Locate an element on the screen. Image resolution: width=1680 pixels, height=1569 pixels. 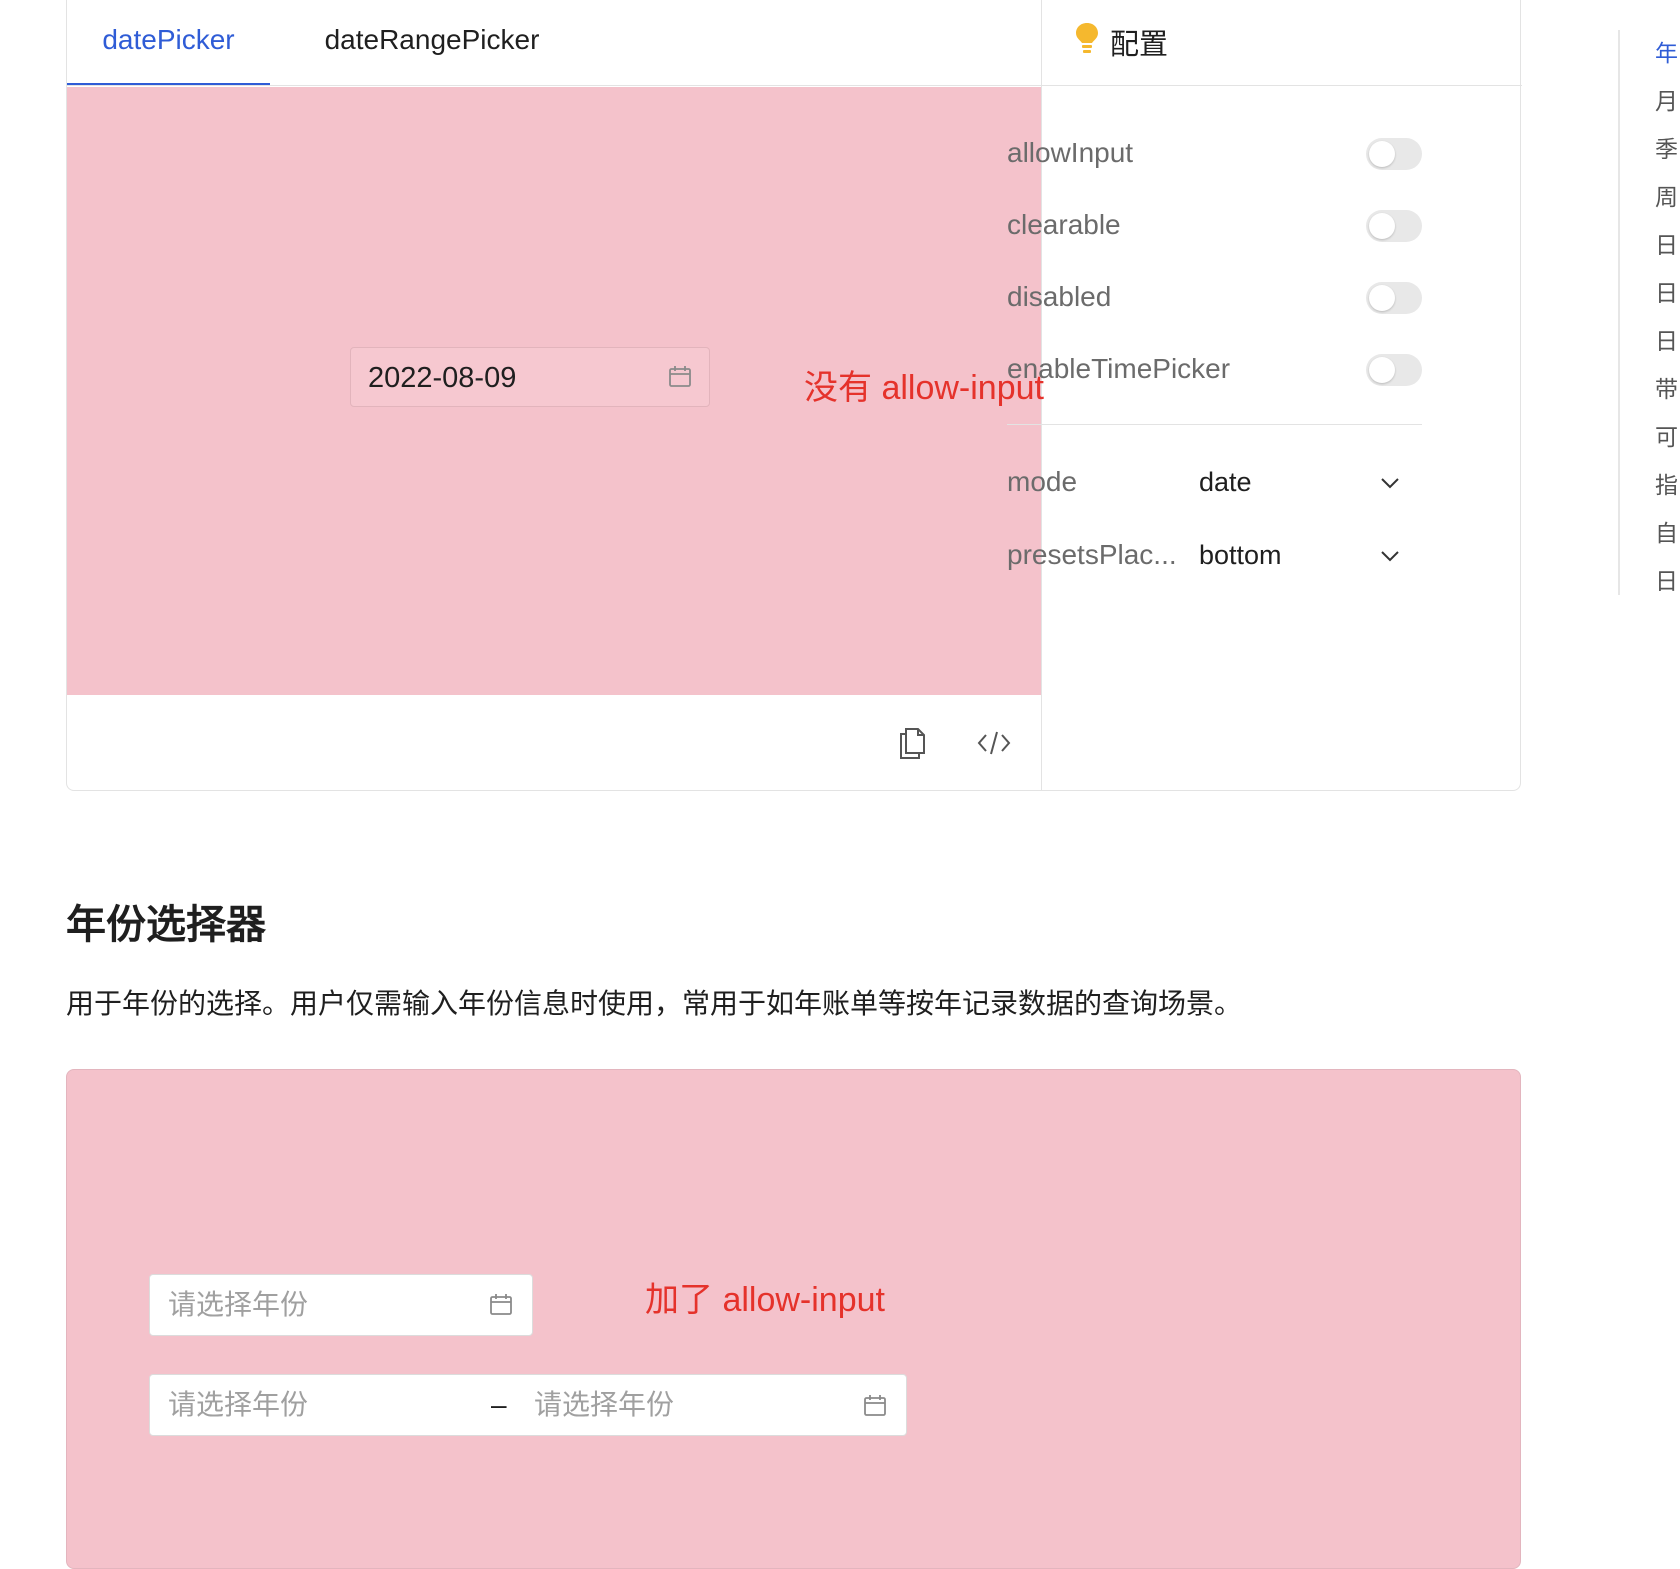
mode-select-value: date is located at coordinates (1225, 482).